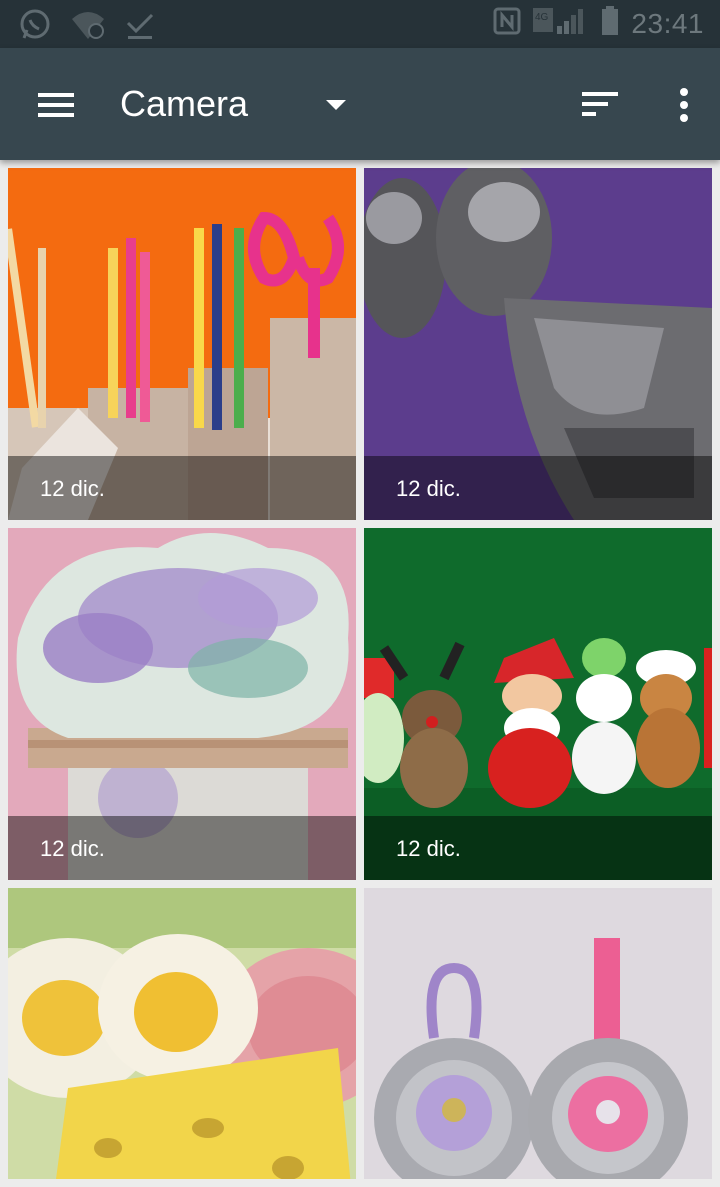 The height and width of the screenshot is (1187, 720). I want to click on 4g-signal-icon: 4G, so click(561, 23).